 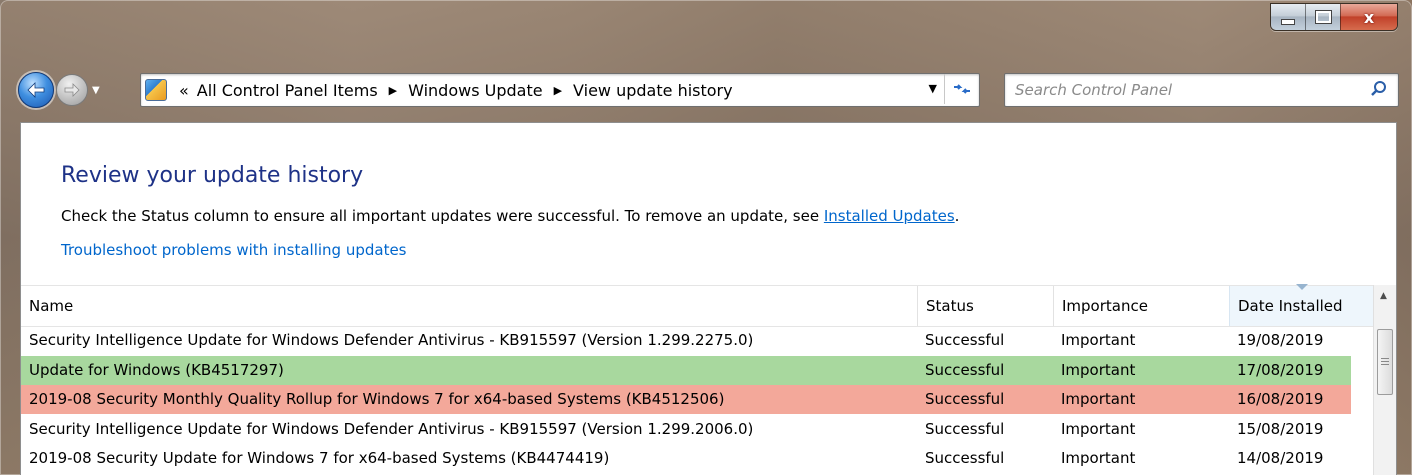 I want to click on vertical-scrollbar: ▲, so click(x=1384, y=380).